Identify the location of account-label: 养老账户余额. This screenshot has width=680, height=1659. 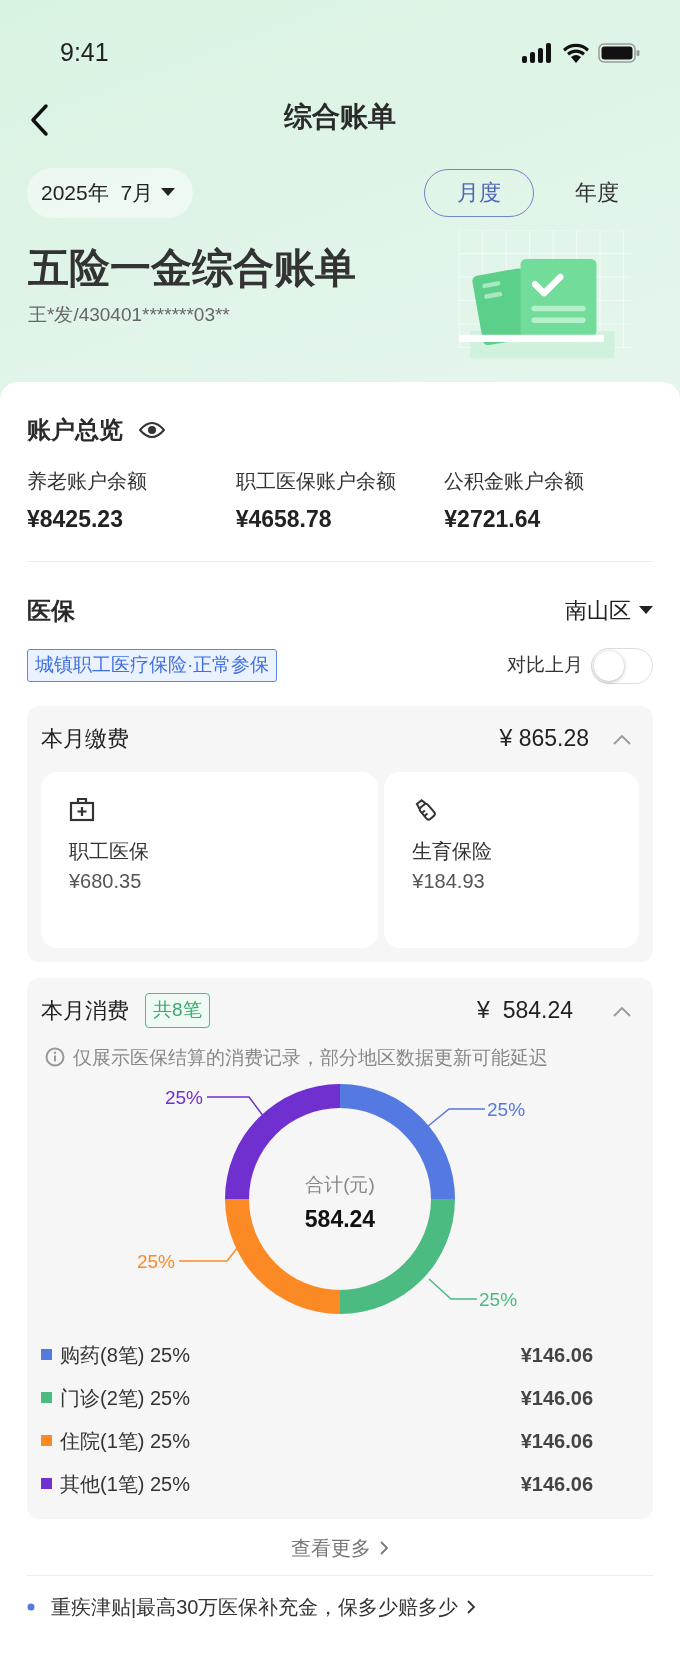
(87, 481).